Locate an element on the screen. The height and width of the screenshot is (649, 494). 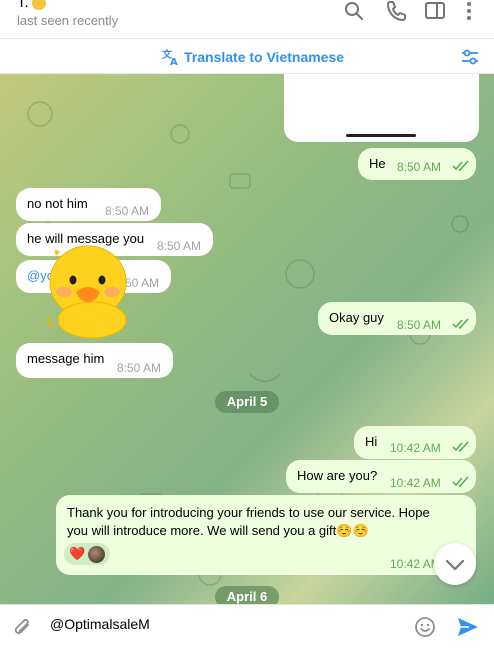
chat-title-text: T. is located at coordinates (23, 5).